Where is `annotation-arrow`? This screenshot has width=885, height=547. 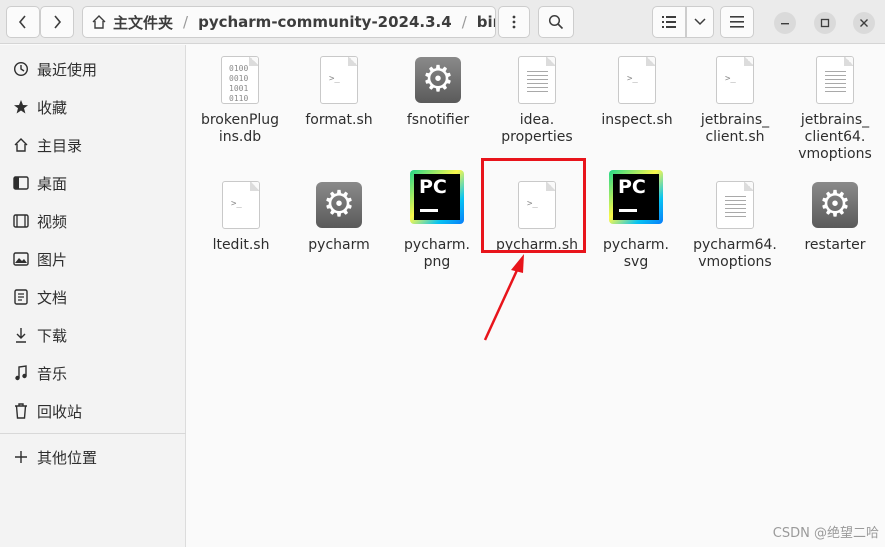 annotation-arrow is located at coordinates (503, 297).